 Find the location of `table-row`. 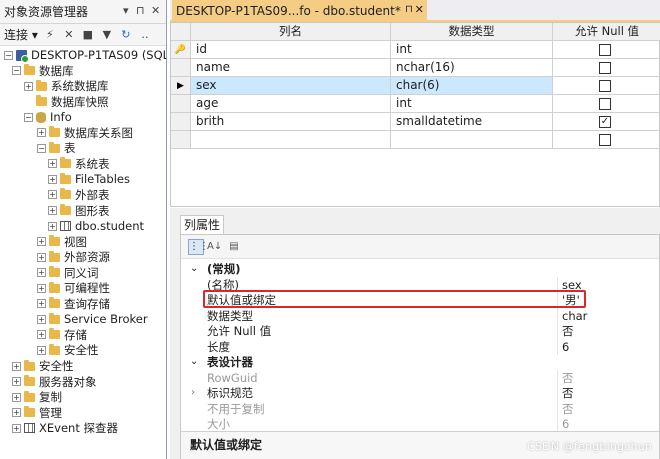

table-row is located at coordinates (415, 140).